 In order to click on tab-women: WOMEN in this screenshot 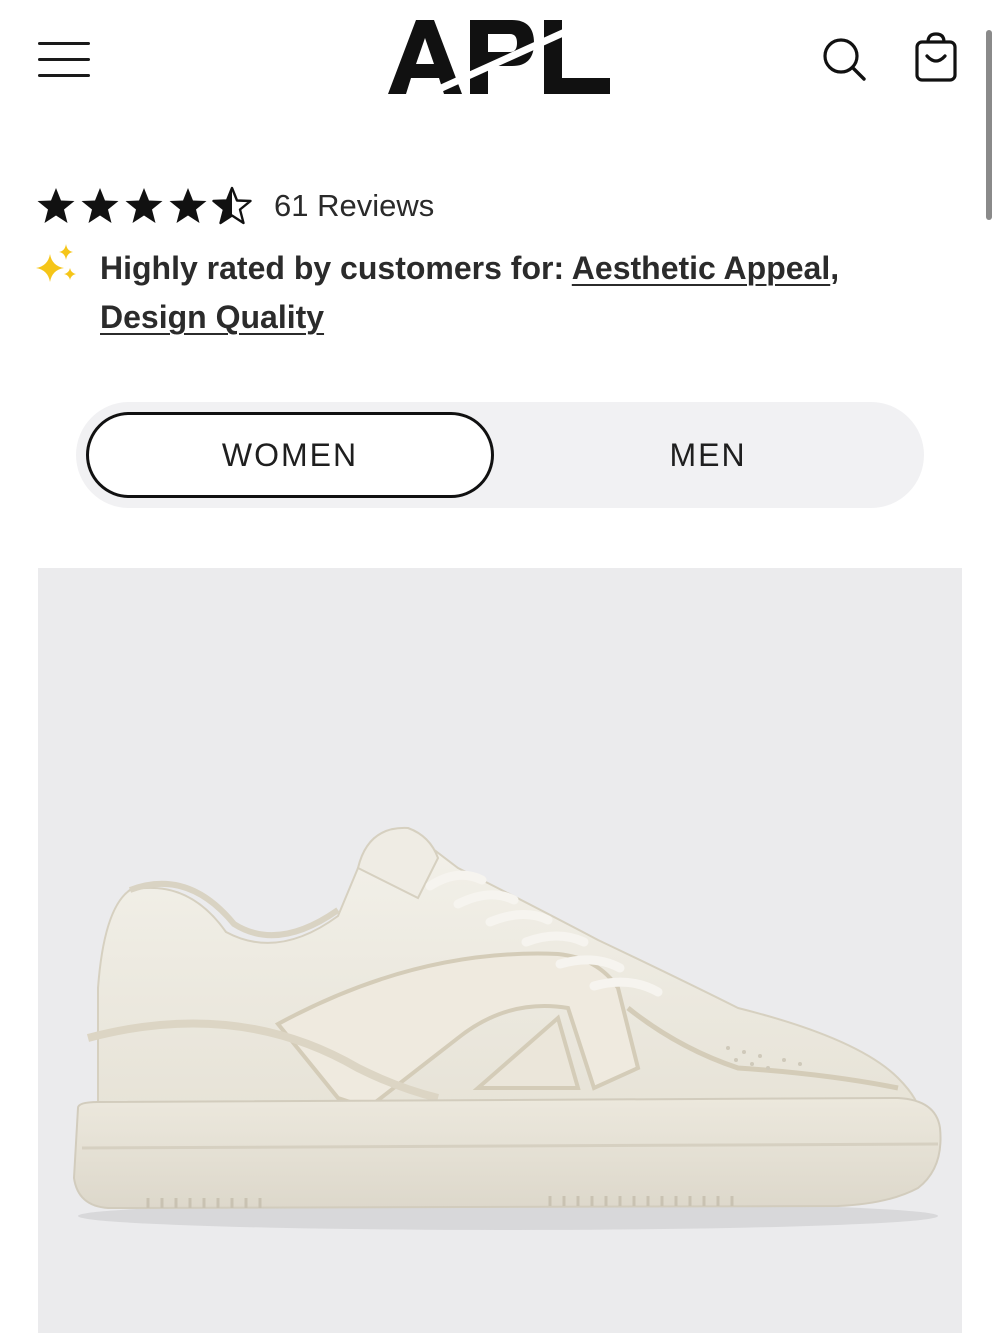, I will do `click(290, 455)`.